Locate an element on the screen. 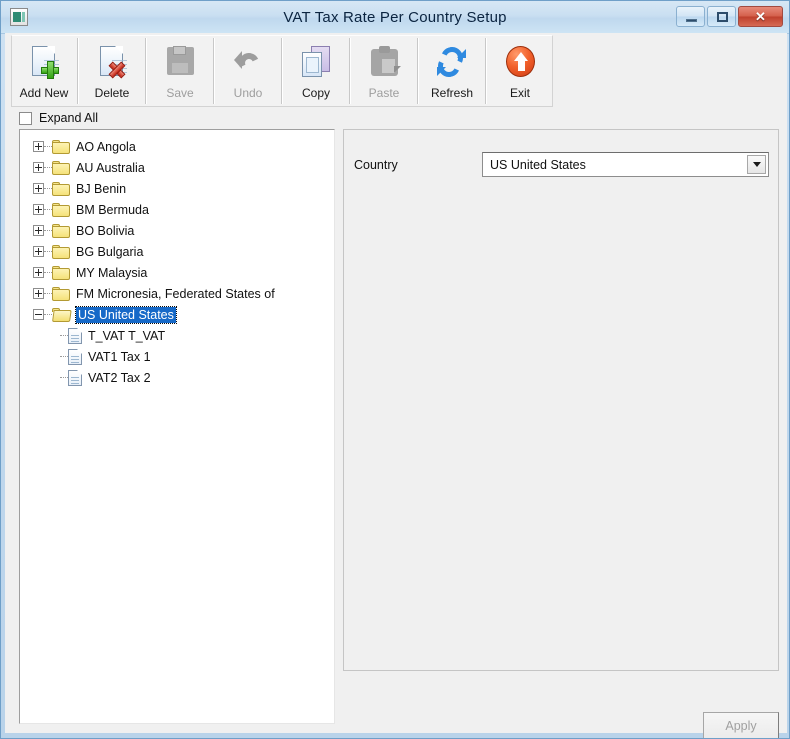  paste-label: Paste is located at coordinates (384, 93).